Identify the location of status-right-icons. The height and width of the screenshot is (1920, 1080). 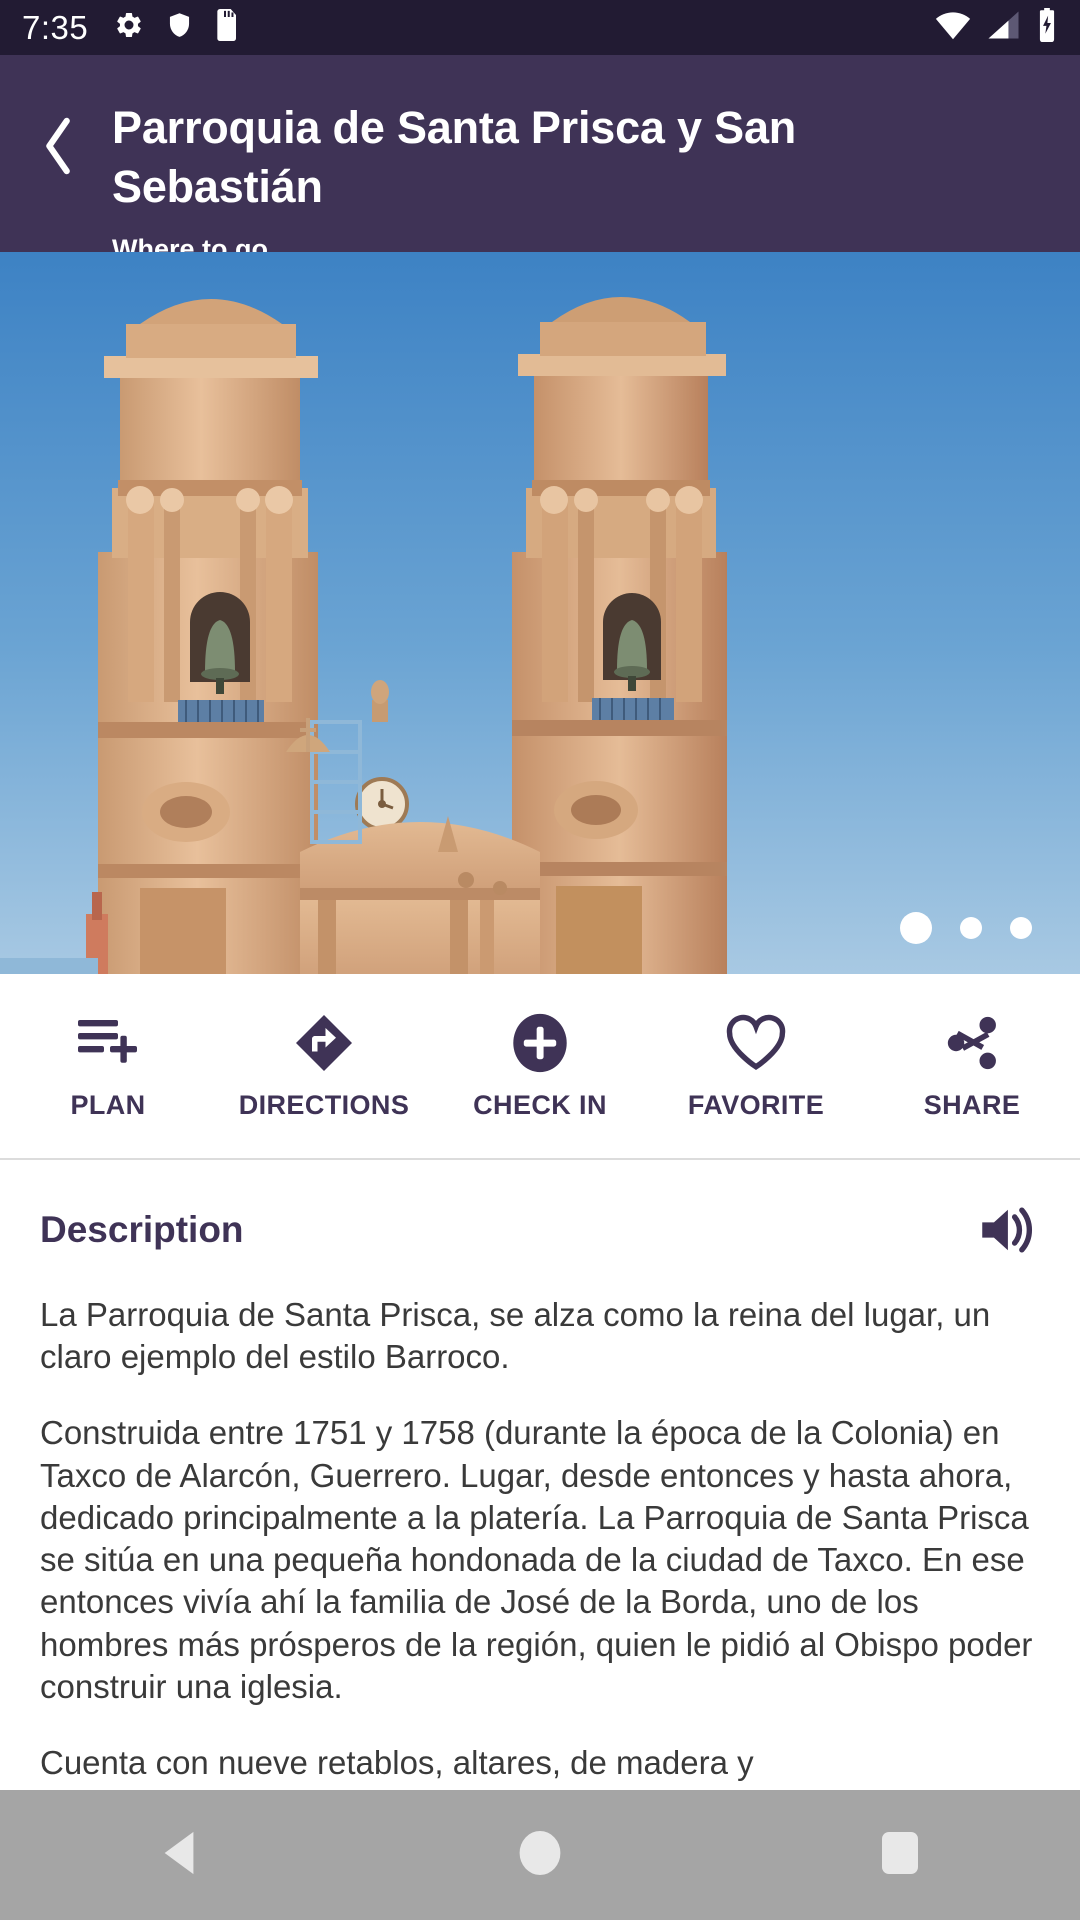
(996, 27).